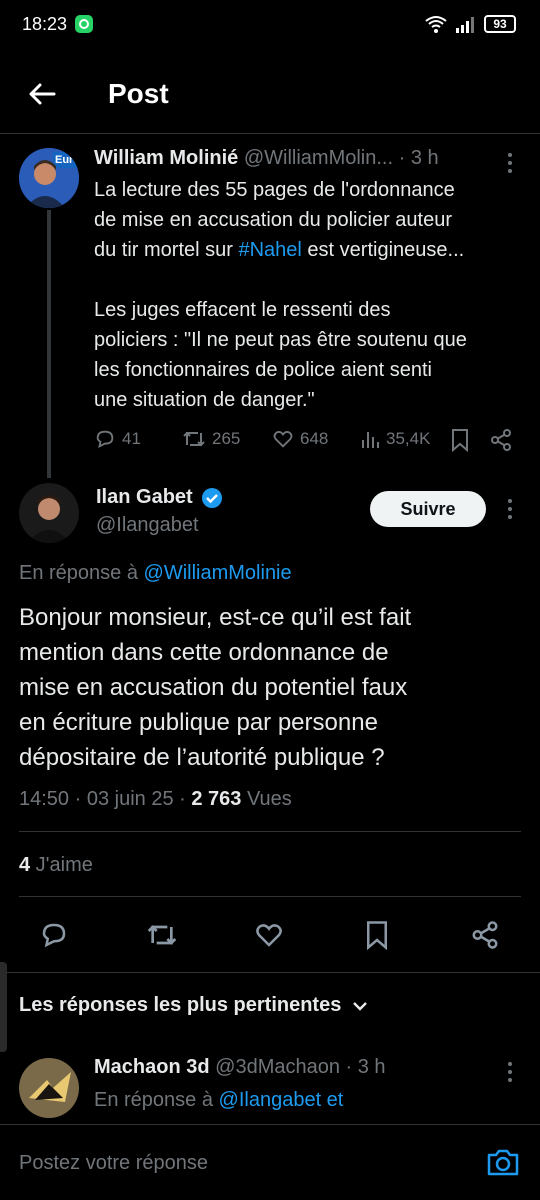 This screenshot has width=540, height=1200. I want to click on reply-to-line: En réponse à @Ilangabet et, so click(219, 1100).